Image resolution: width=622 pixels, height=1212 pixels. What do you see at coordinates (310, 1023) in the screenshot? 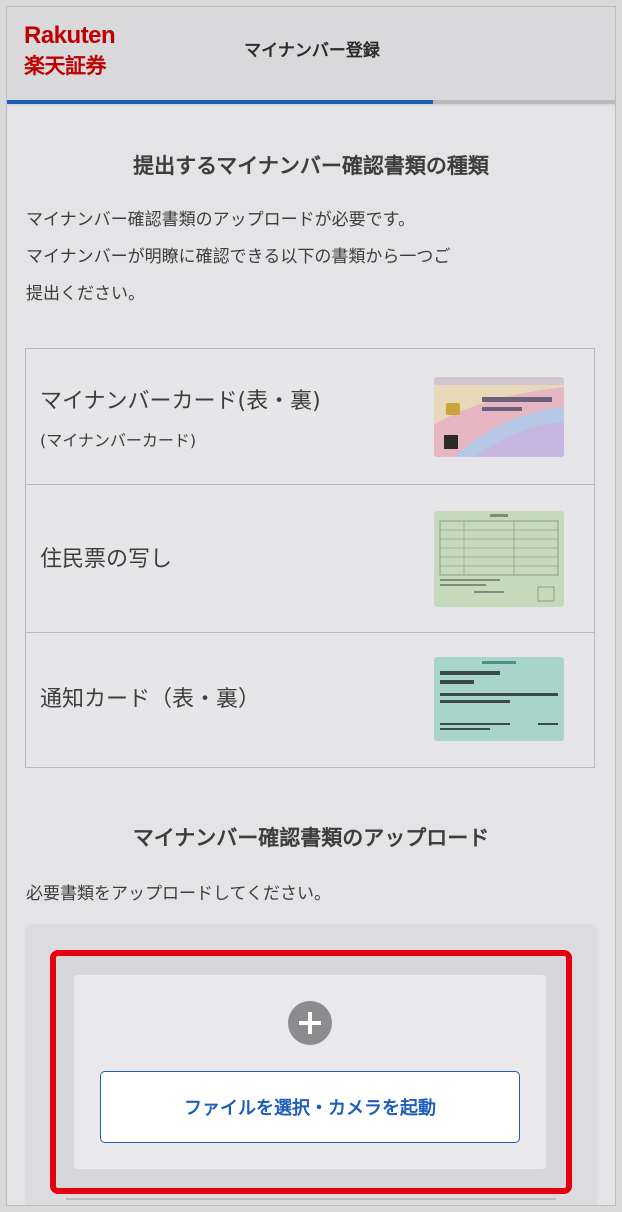
I see `plus-circle-icon` at bounding box center [310, 1023].